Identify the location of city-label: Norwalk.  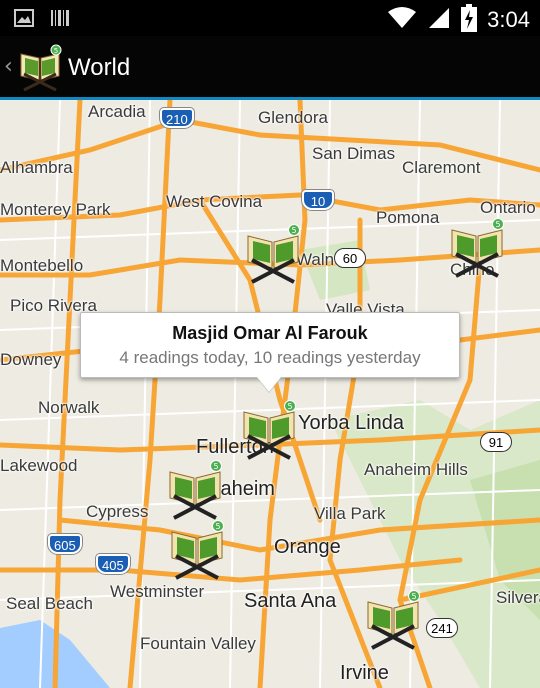
(69, 407).